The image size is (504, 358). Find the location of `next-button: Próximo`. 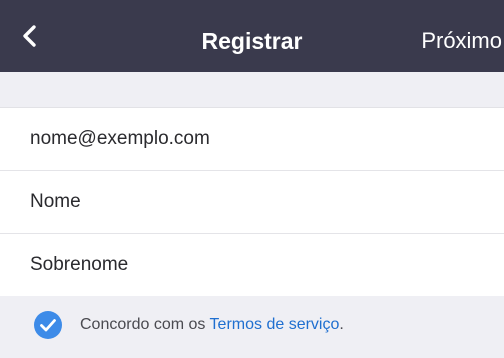

next-button: Próximo is located at coordinates (462, 36).